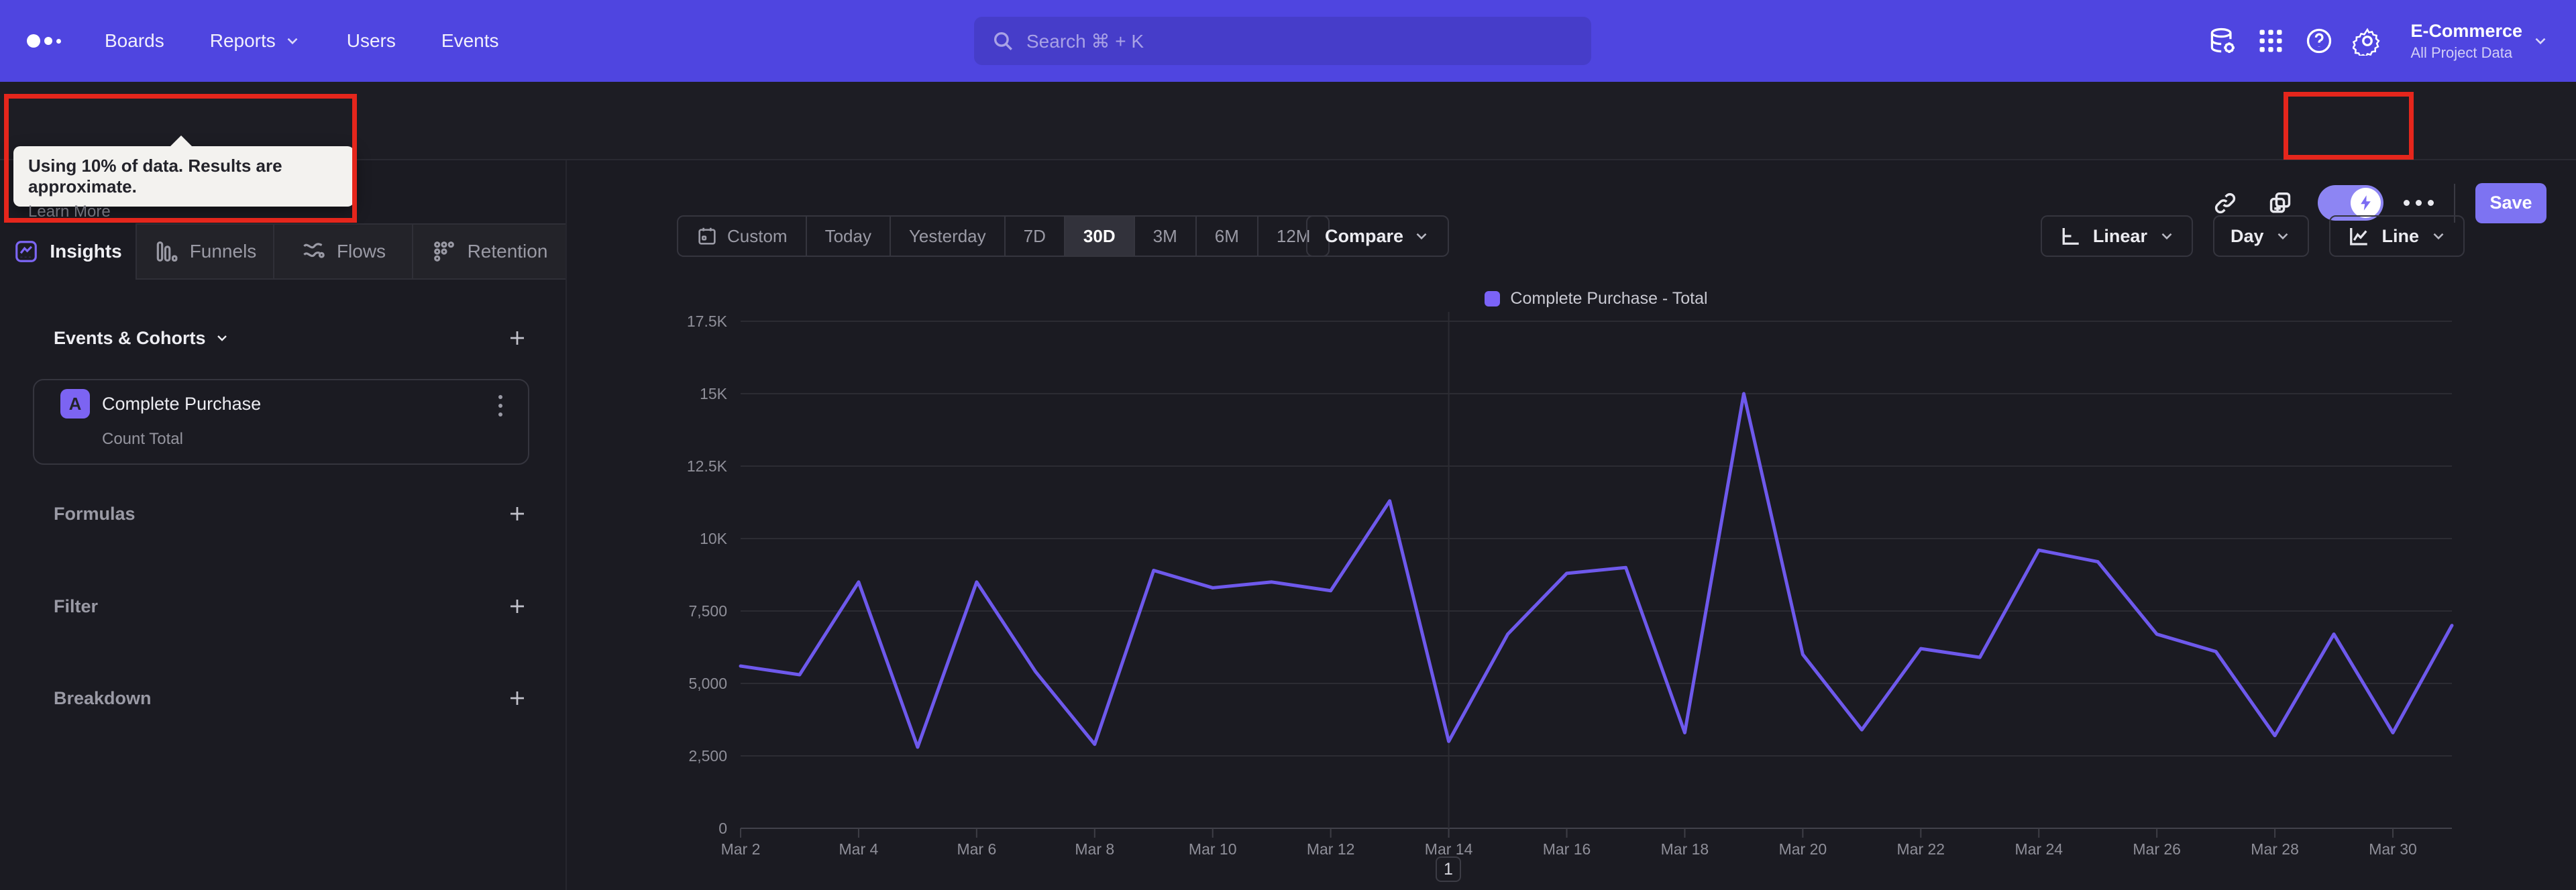 Image resolution: width=2576 pixels, height=890 pixels. I want to click on y-axis-label: 12.5K, so click(706, 466).